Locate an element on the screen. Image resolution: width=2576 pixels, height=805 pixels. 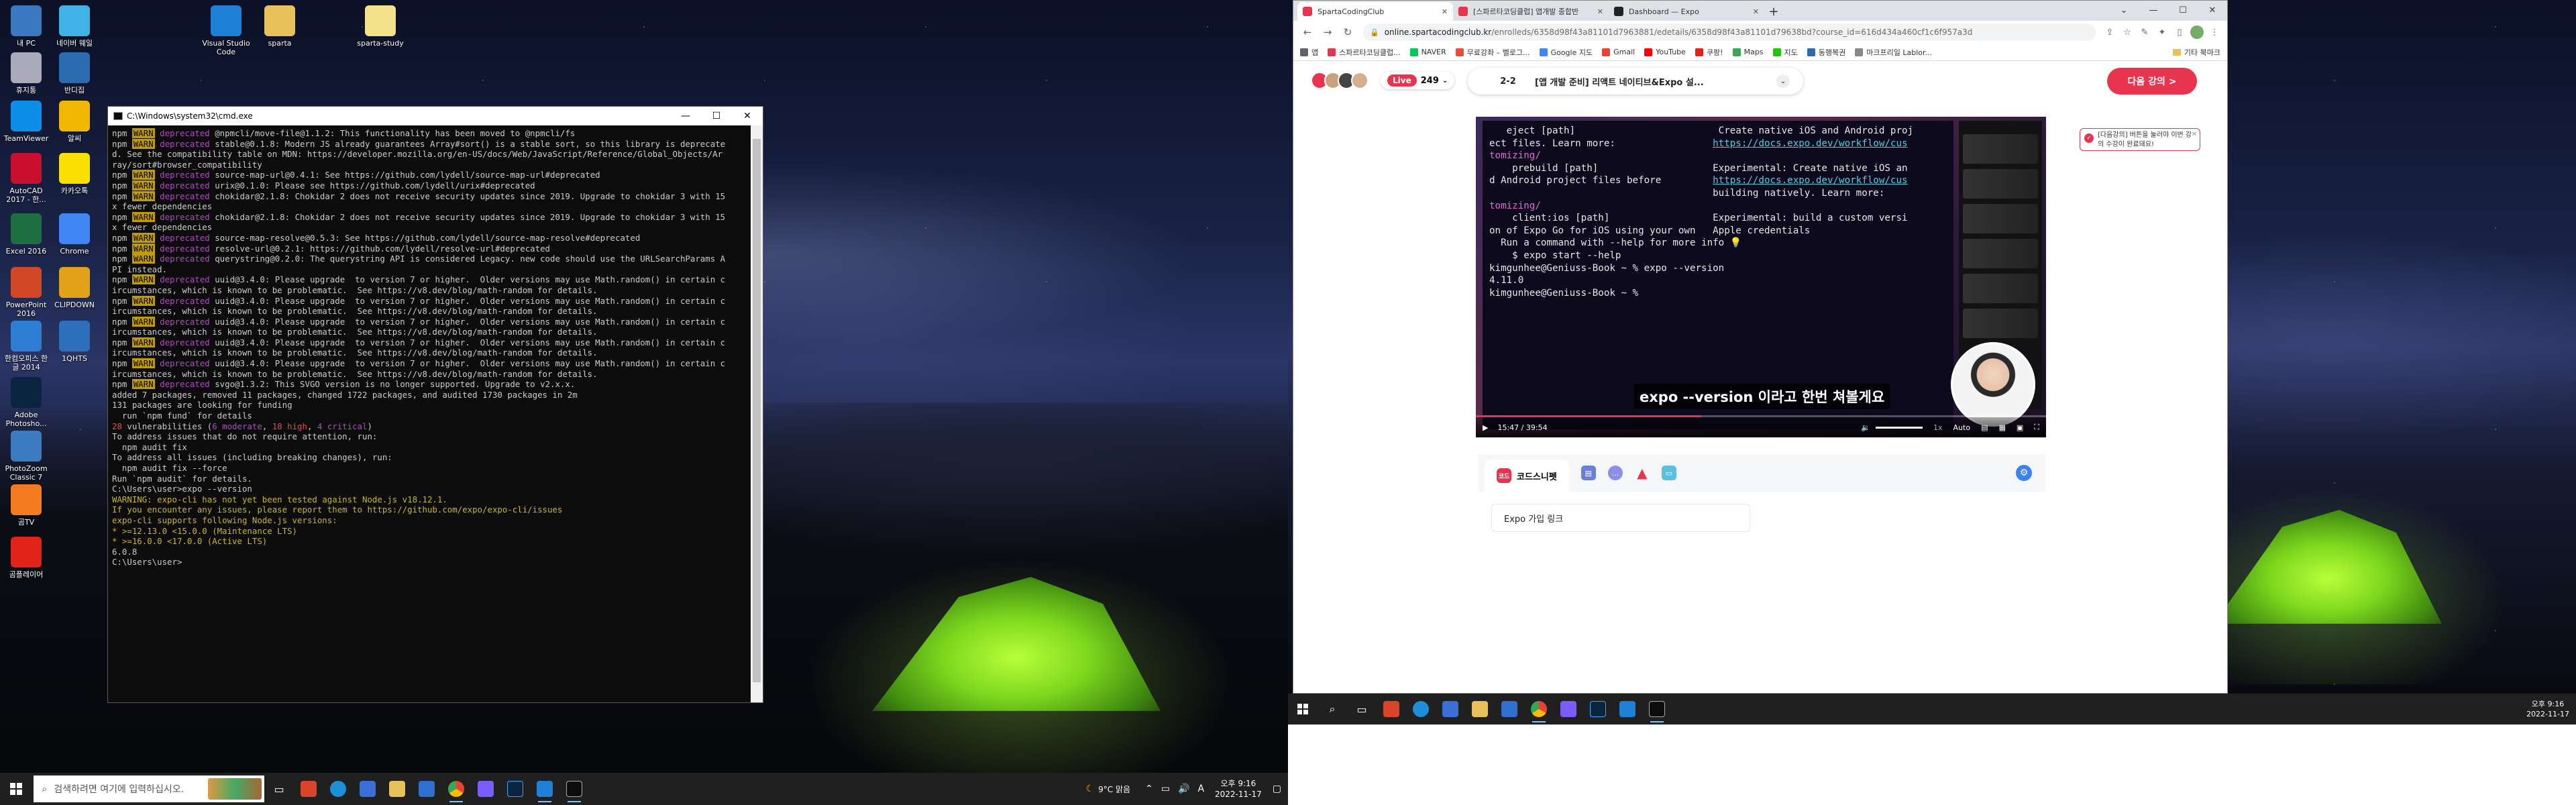
bookmarks-other: 기타 북마크 is located at coordinates (2196, 52).